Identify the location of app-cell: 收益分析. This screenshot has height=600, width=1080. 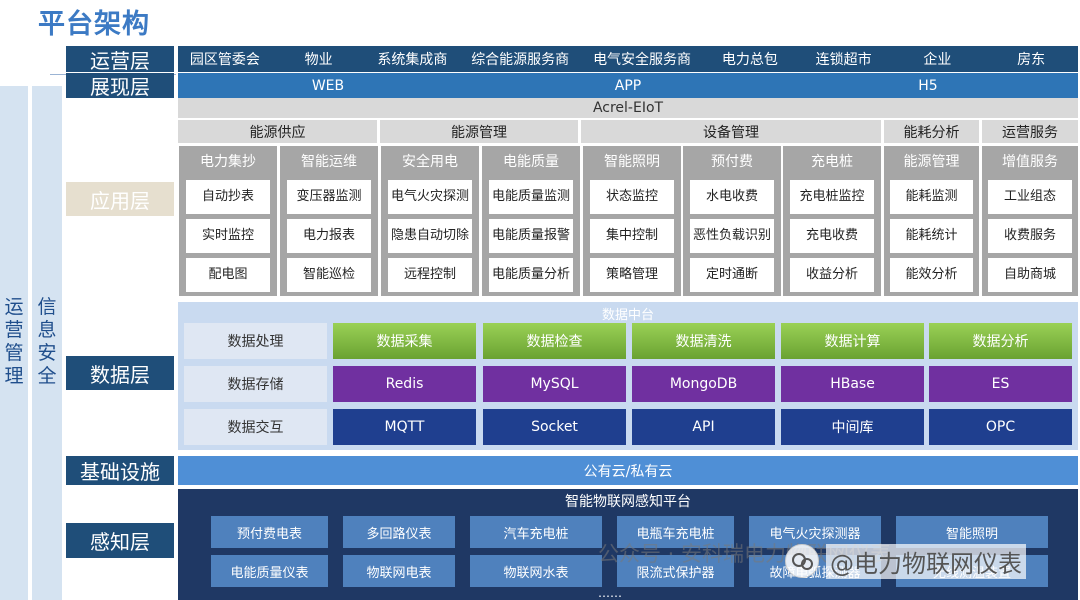
(832, 275).